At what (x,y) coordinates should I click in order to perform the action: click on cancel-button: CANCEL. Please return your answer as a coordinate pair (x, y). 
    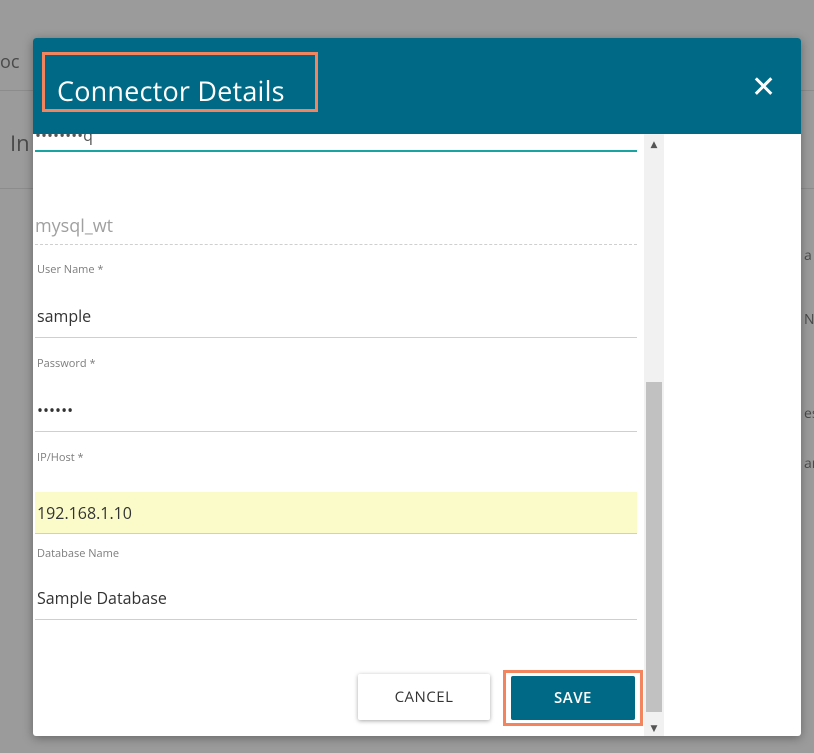
    Looking at the image, I should click on (424, 697).